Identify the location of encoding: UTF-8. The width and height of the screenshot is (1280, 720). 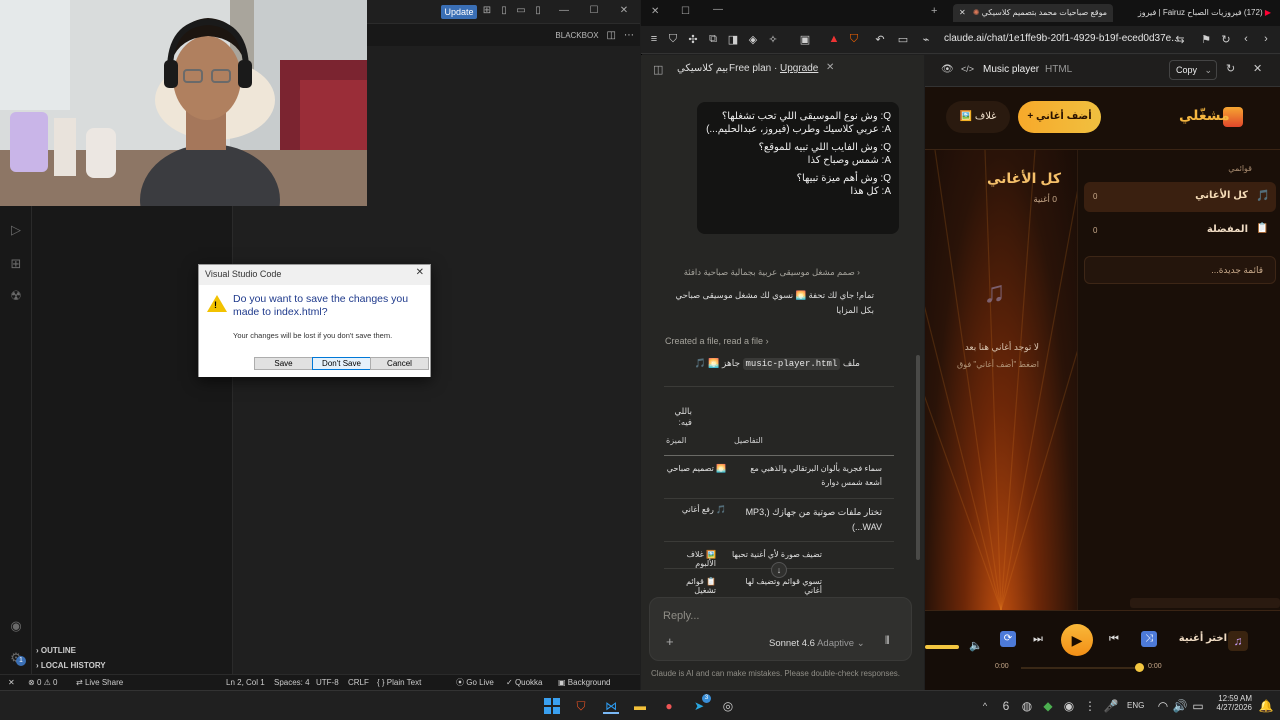
(327, 682).